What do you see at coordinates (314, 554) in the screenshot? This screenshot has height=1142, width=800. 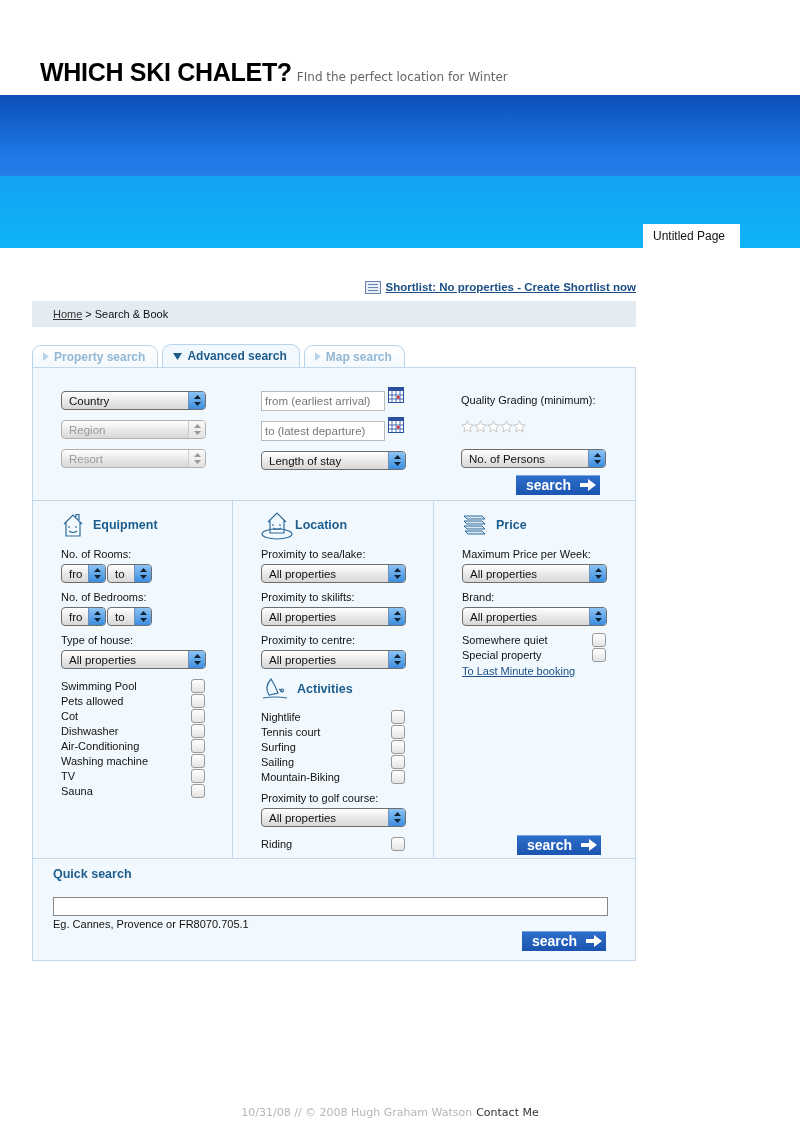 I see `field-label: Proximity to sea/lake:` at bounding box center [314, 554].